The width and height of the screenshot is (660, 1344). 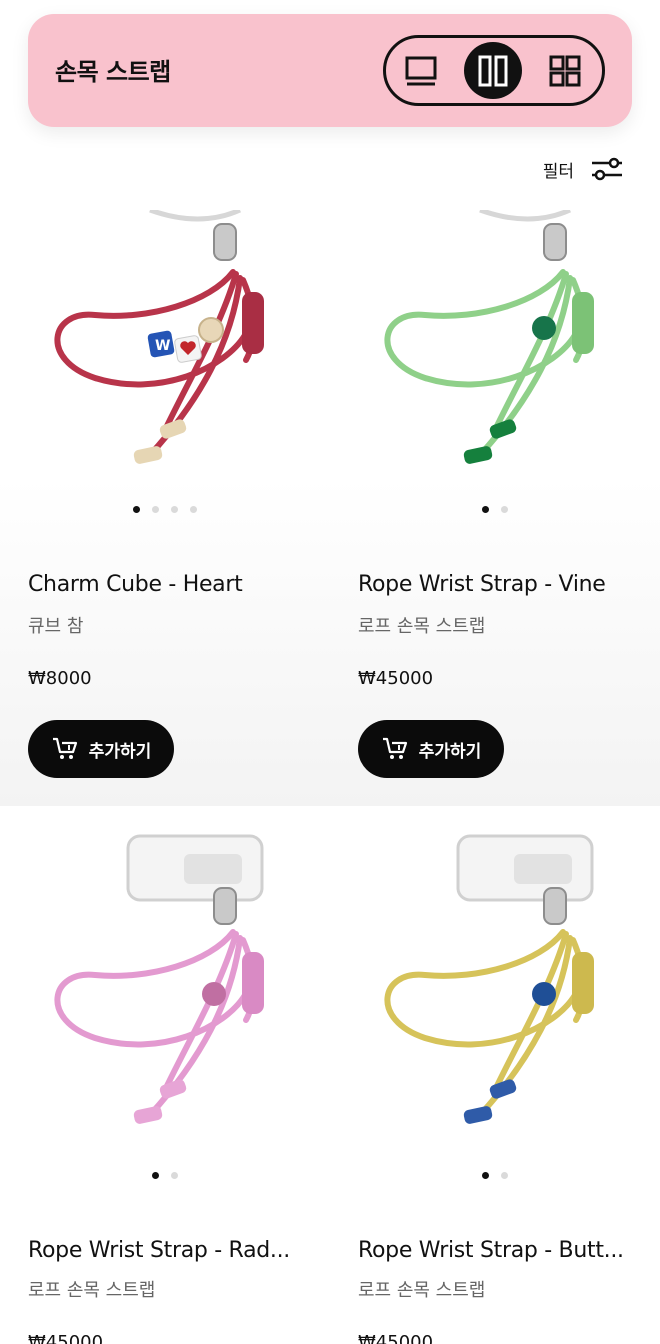 I want to click on product-image-pink-strap, so click(x=165, y=992).